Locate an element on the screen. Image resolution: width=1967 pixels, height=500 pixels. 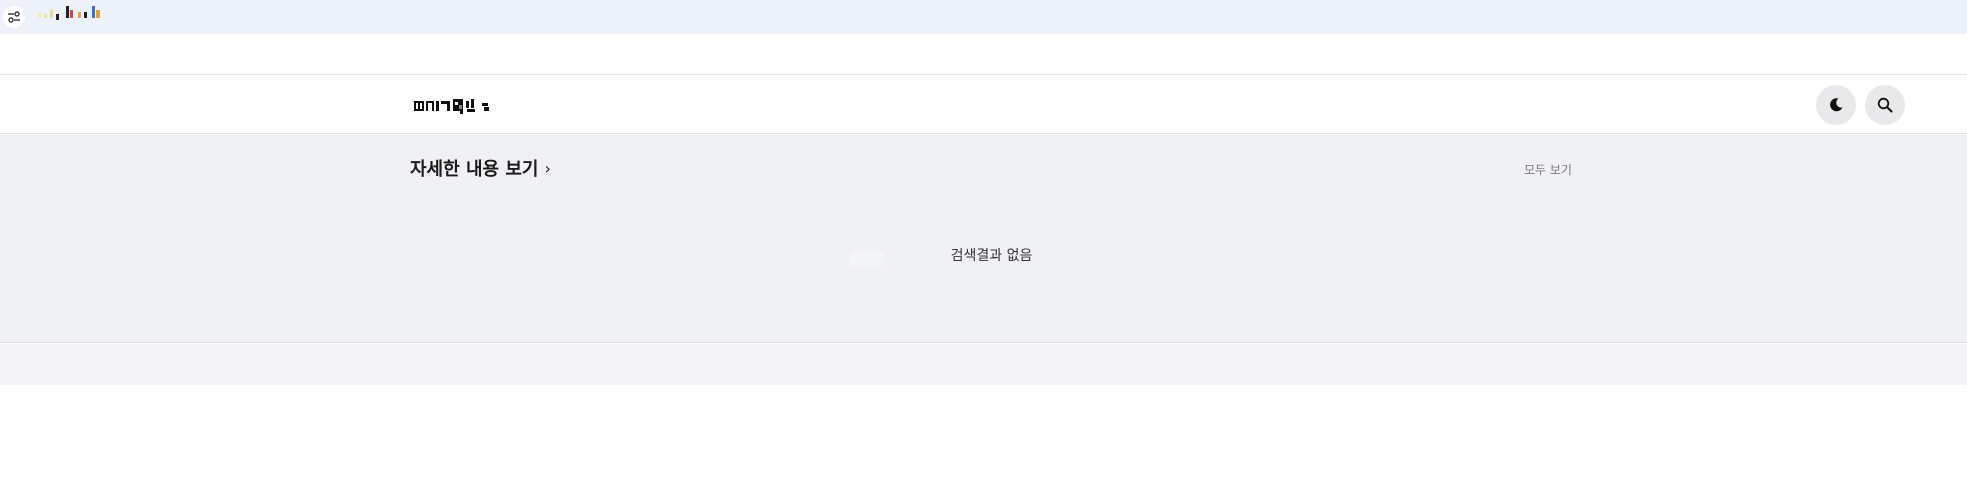
brand-logo-small is located at coordinates (82, 13).